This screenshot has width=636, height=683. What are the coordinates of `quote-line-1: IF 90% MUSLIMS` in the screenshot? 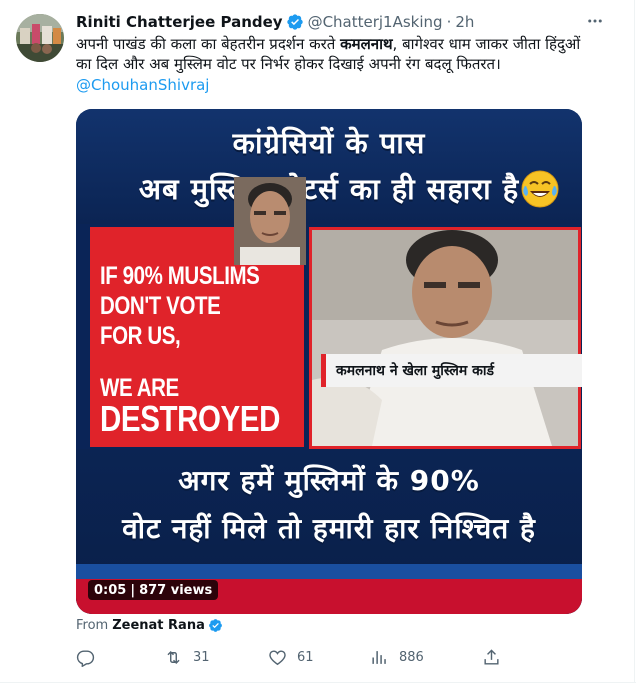 It's located at (180, 276).